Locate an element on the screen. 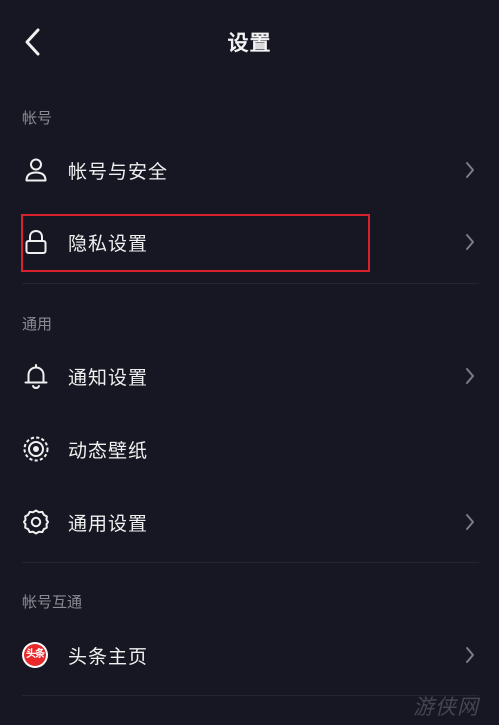 This screenshot has width=499, height=725. watermark-logo: 游侠网 is located at coordinates (451, 705).